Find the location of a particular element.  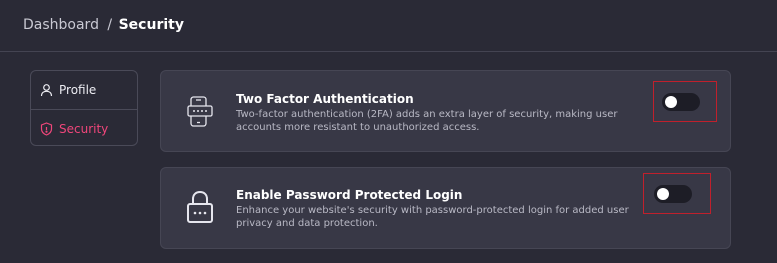

two-factor-toggle-highlight is located at coordinates (685, 101).